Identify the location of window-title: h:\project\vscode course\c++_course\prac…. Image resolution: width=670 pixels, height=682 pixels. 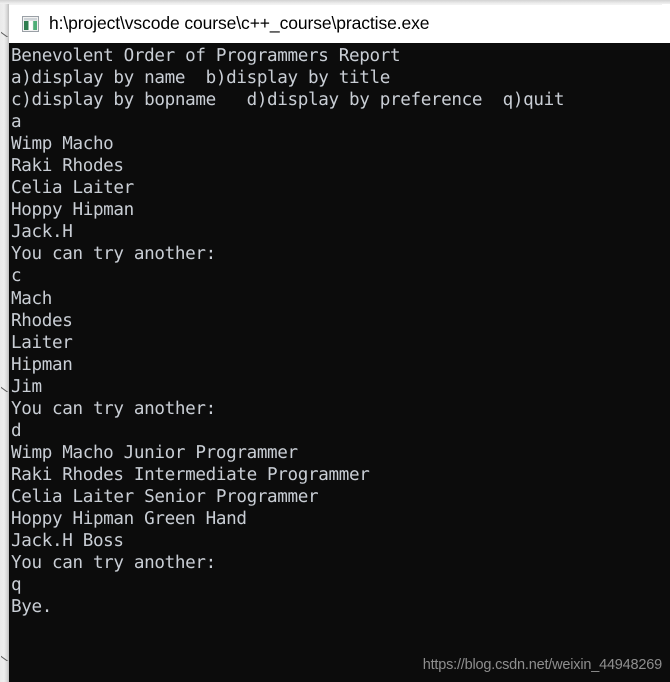
(239, 23).